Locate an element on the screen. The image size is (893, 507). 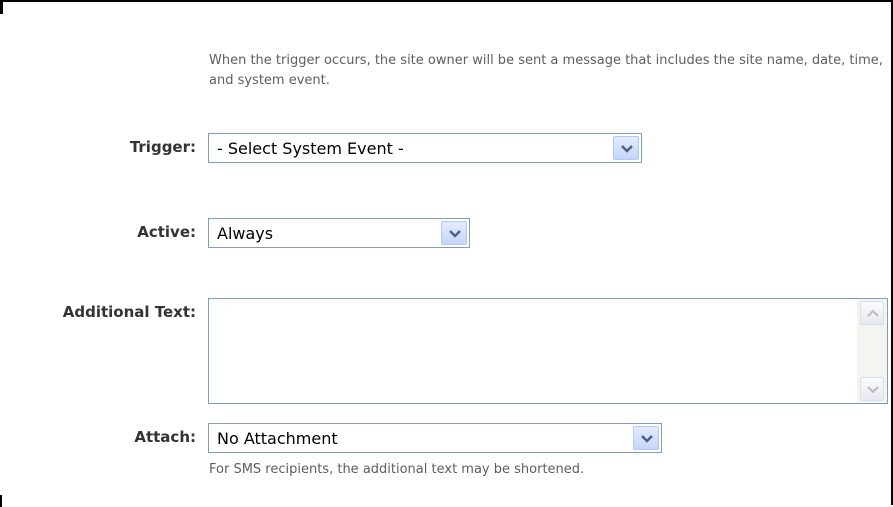
trigger-select: - Select System Event - is located at coordinates (425, 148).